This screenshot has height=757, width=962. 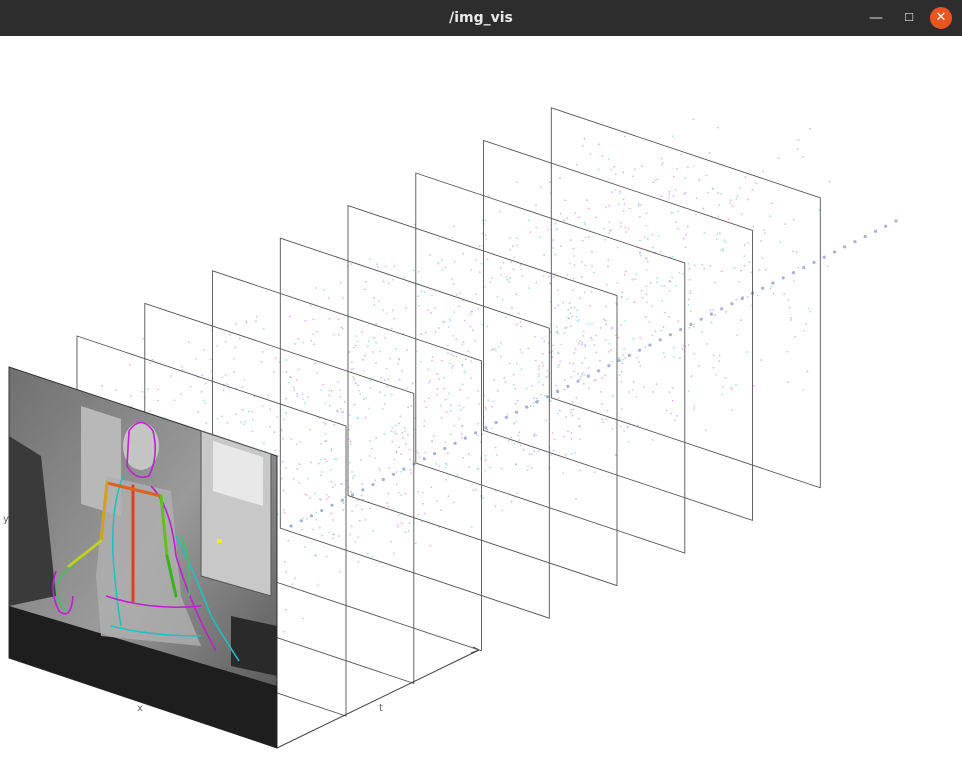 What do you see at coordinates (909, 18) in the screenshot?
I see `maximize-button: ☐` at bounding box center [909, 18].